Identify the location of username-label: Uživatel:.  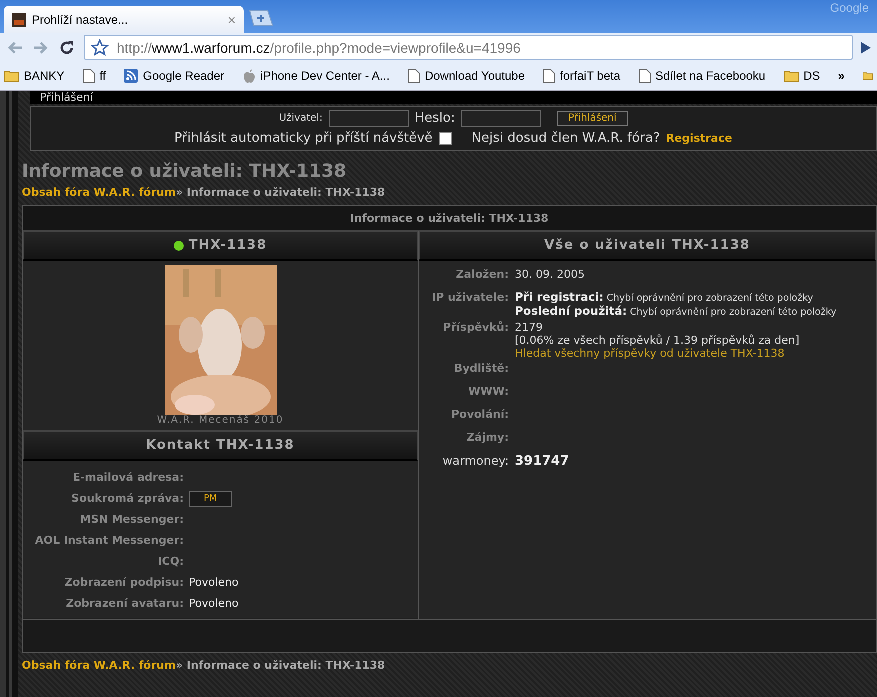
(301, 118).